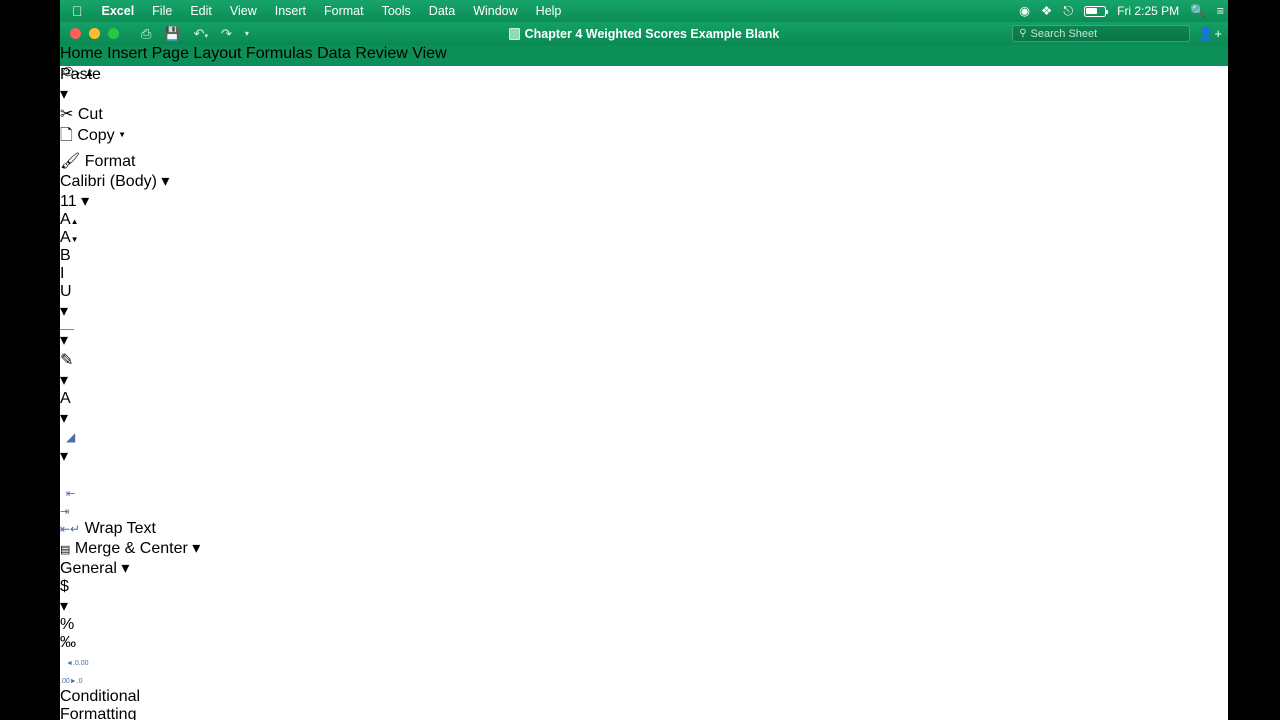 The width and height of the screenshot is (1280, 720). I want to click on decrease-font-size-button: A▼, so click(644, 238).